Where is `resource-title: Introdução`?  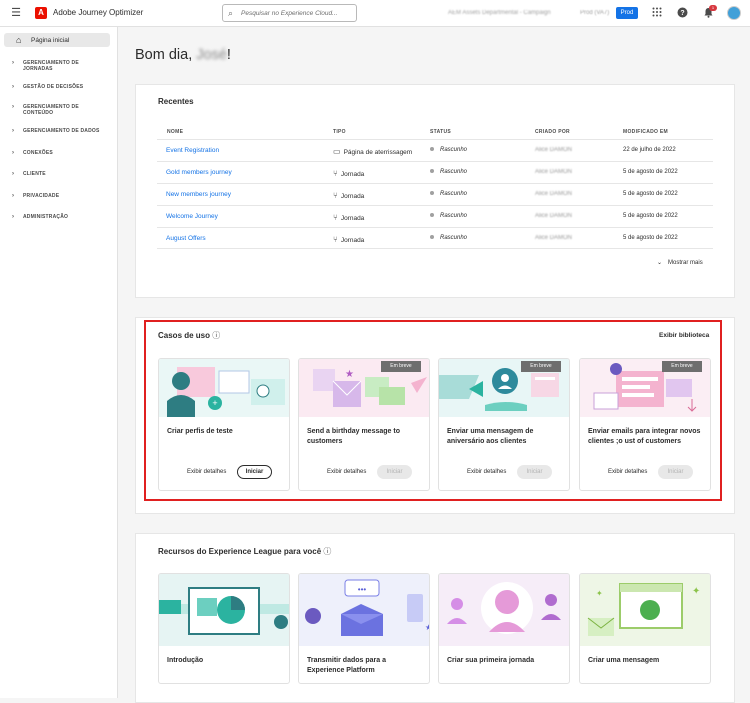 resource-title: Introdução is located at coordinates (185, 660).